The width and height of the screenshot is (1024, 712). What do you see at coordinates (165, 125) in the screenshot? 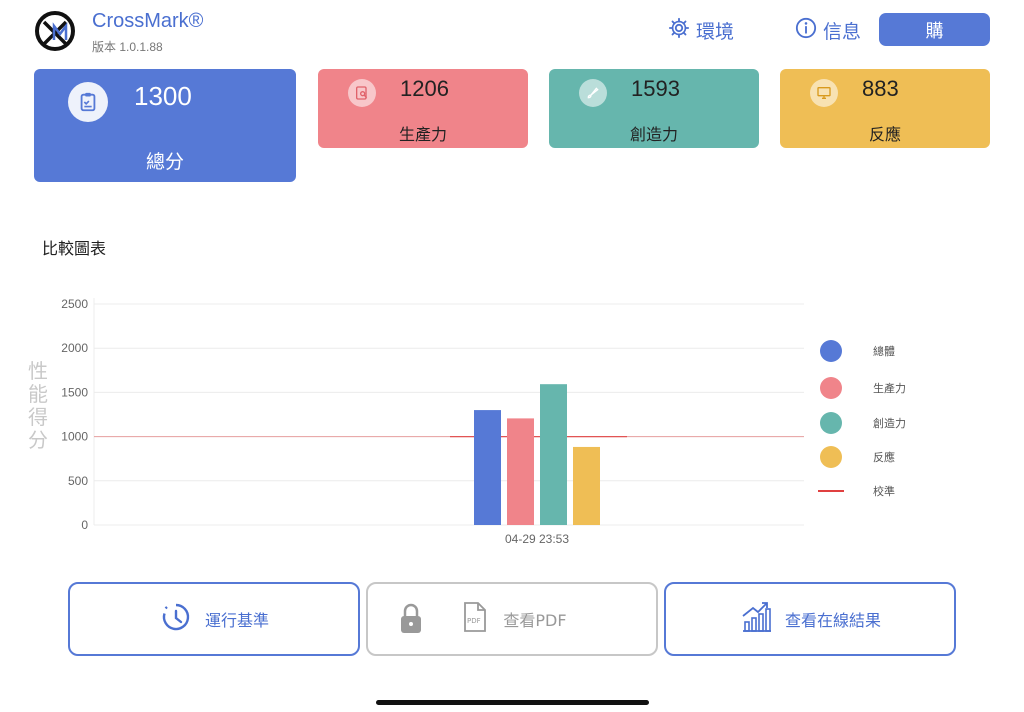
I see `total-score-card: 1300 總分` at bounding box center [165, 125].